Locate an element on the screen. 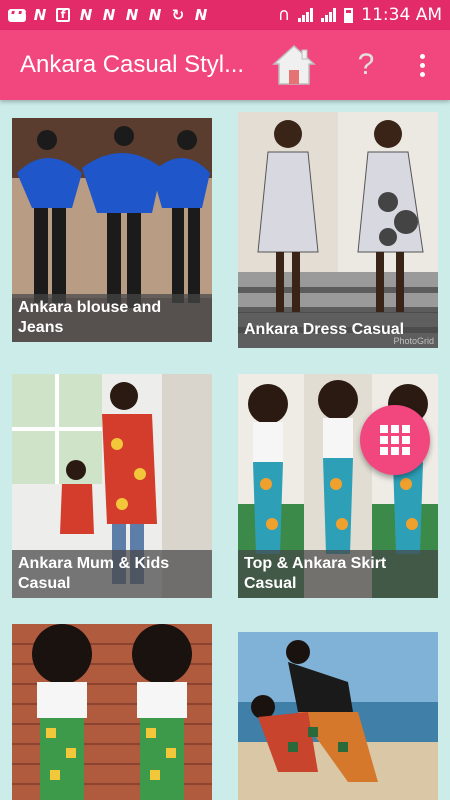  status-bar: N f N N N N ↻ N ∩ 11:34 AM is located at coordinates (225, 15).